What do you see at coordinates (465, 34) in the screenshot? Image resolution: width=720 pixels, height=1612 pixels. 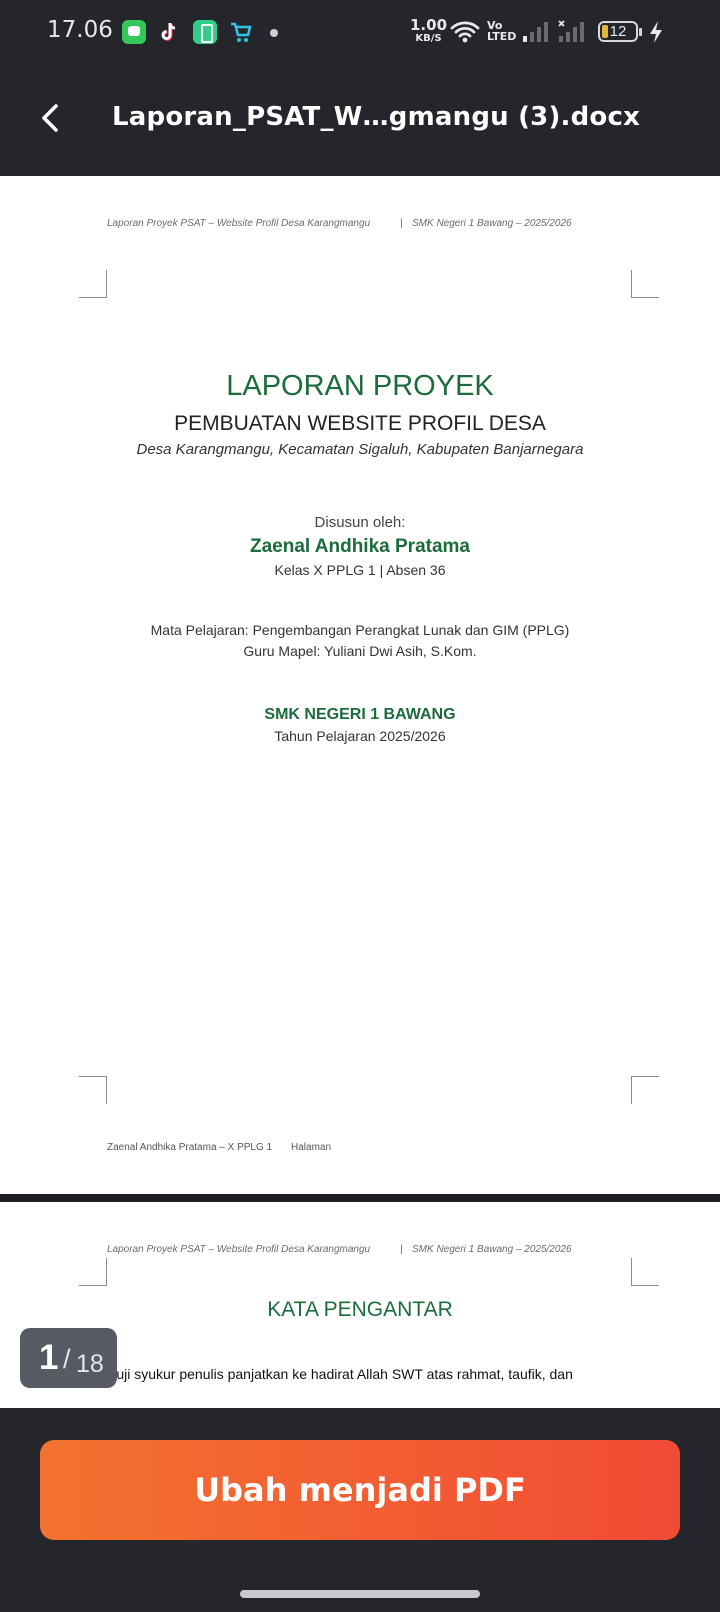 I see `wifi-icon` at bounding box center [465, 34].